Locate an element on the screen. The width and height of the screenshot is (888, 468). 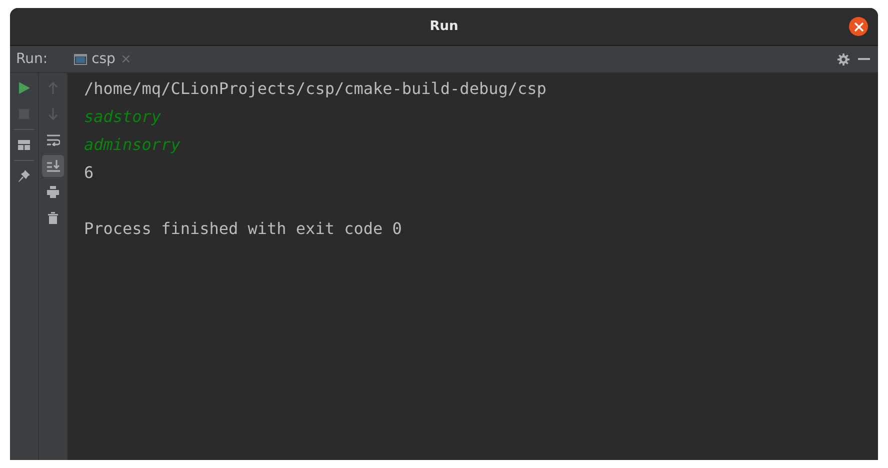
output-line: 6 is located at coordinates (89, 173).